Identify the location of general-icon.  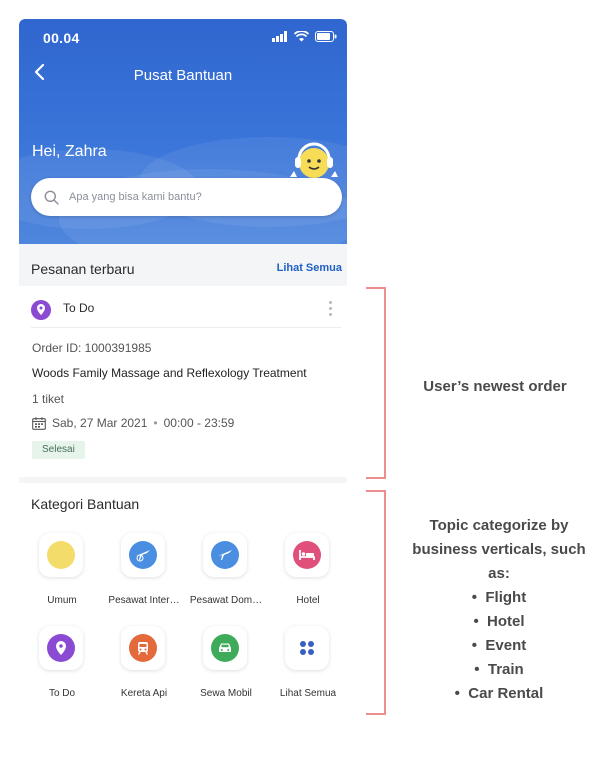
(61, 555).